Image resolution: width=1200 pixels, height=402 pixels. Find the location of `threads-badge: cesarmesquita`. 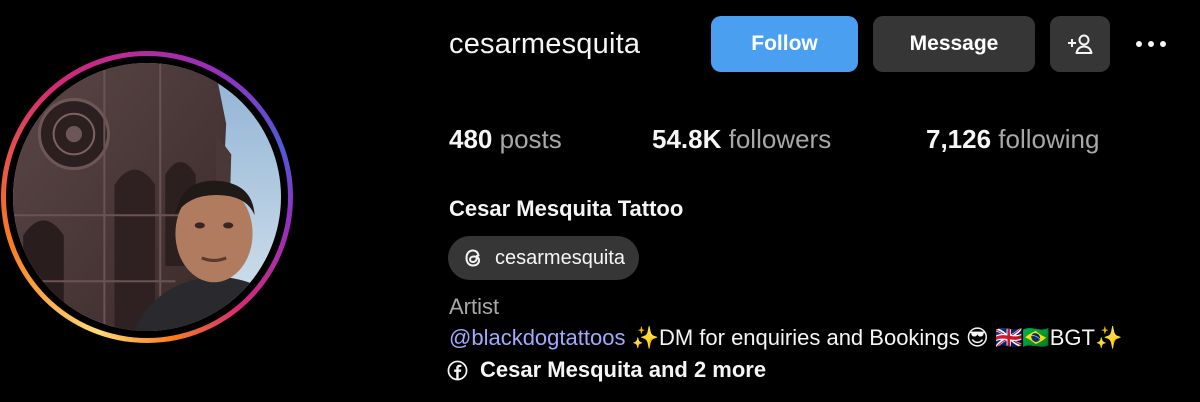

threads-badge: cesarmesquita is located at coordinates (544, 258).